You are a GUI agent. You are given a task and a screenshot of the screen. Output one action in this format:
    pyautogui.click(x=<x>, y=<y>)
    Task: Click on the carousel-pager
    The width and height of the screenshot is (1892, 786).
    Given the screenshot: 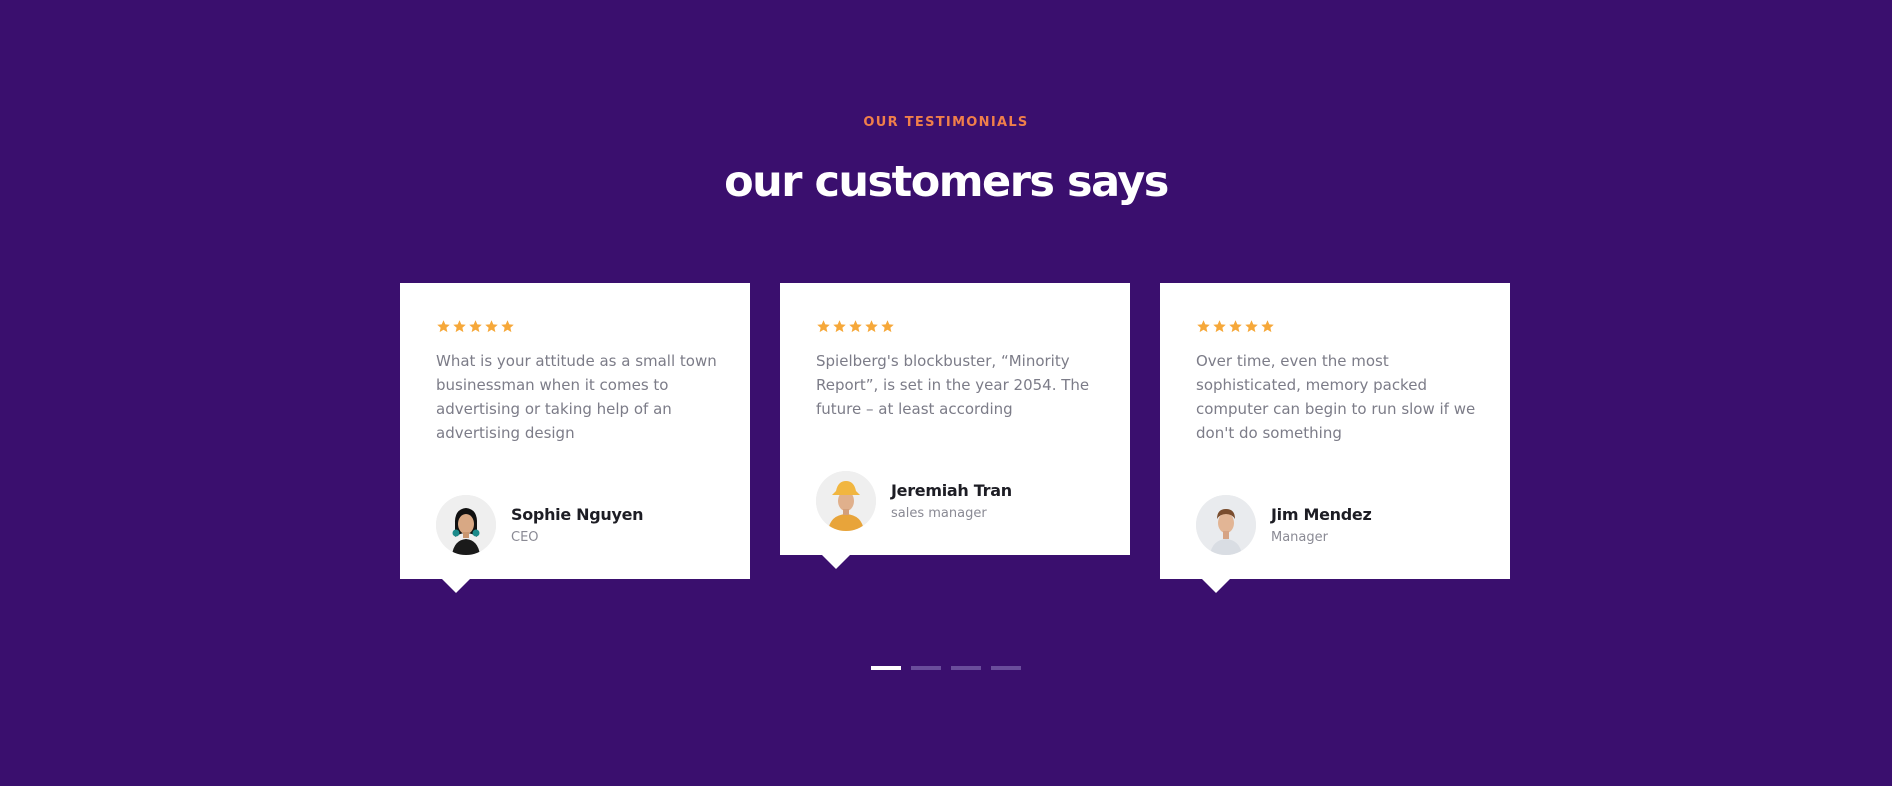 What is the action you would take?
    pyautogui.click(x=946, y=668)
    